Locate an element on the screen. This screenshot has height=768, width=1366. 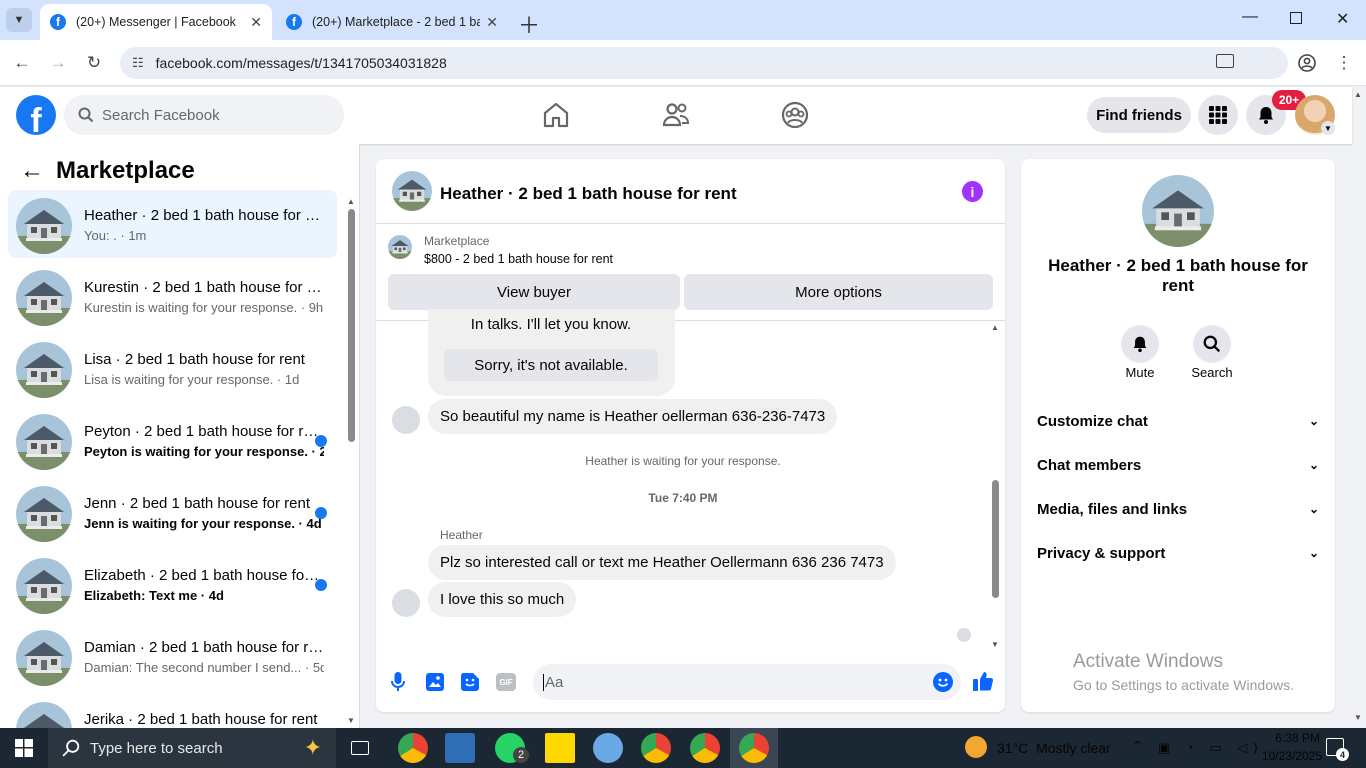
home-icon is located at coordinates (556, 115).